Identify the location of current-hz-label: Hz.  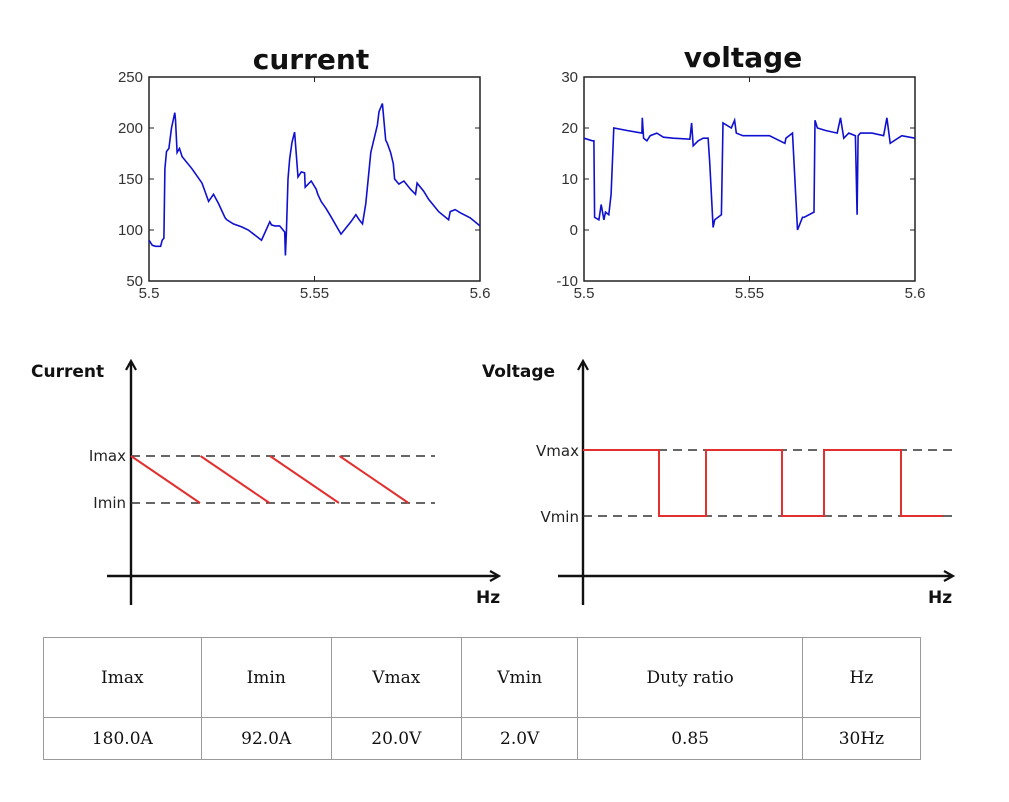
(488, 598).